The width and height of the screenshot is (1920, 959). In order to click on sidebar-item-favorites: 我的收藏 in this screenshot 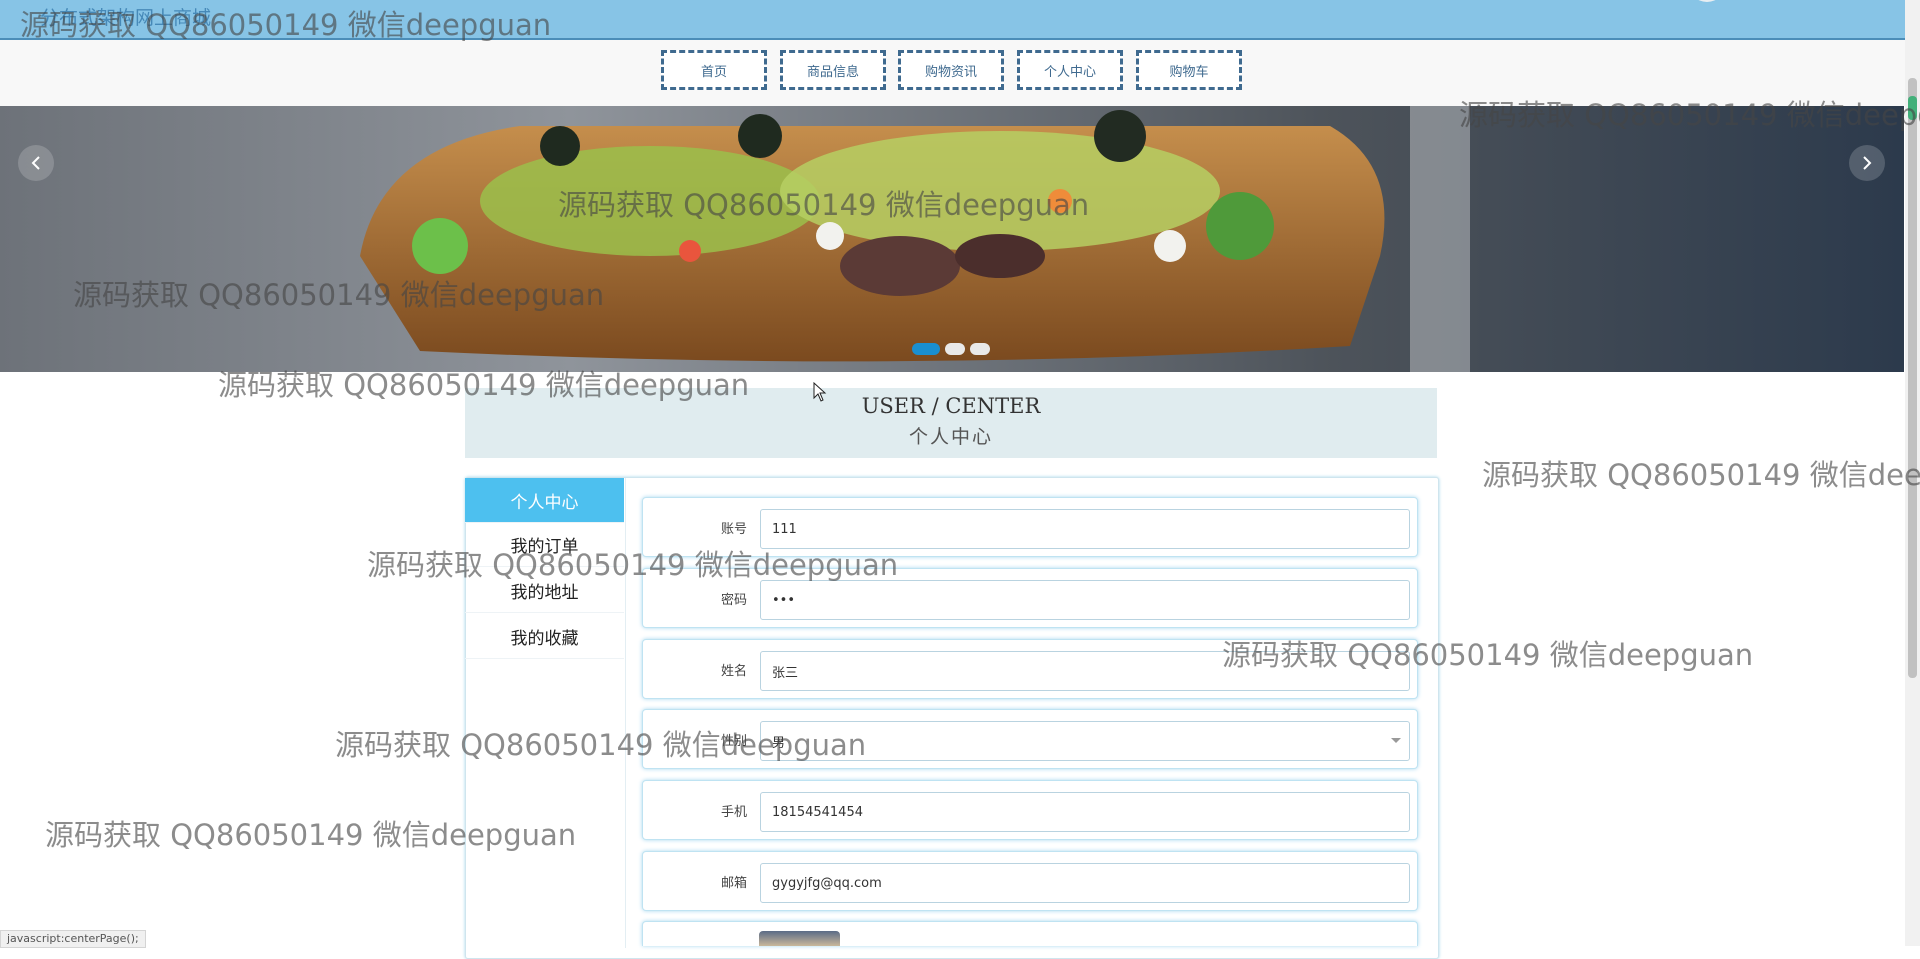, I will do `click(544, 636)`.